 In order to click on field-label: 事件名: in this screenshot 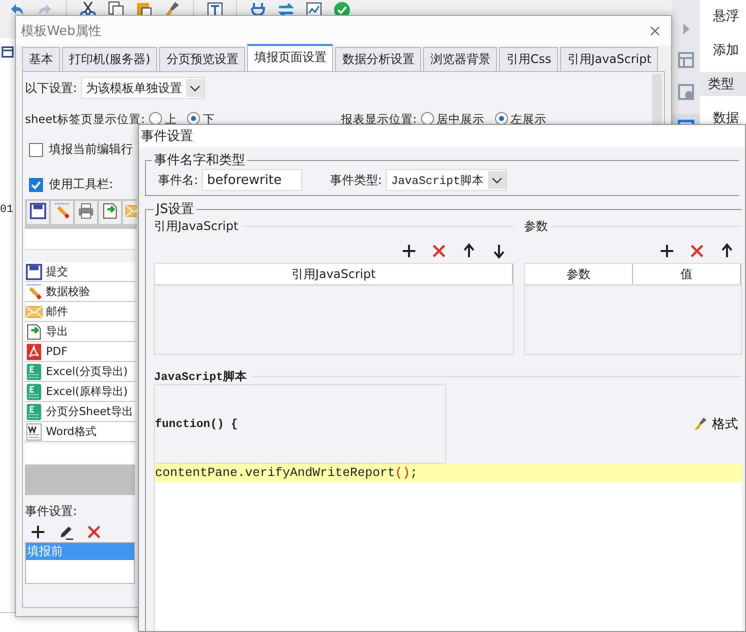, I will do `click(178, 180)`.